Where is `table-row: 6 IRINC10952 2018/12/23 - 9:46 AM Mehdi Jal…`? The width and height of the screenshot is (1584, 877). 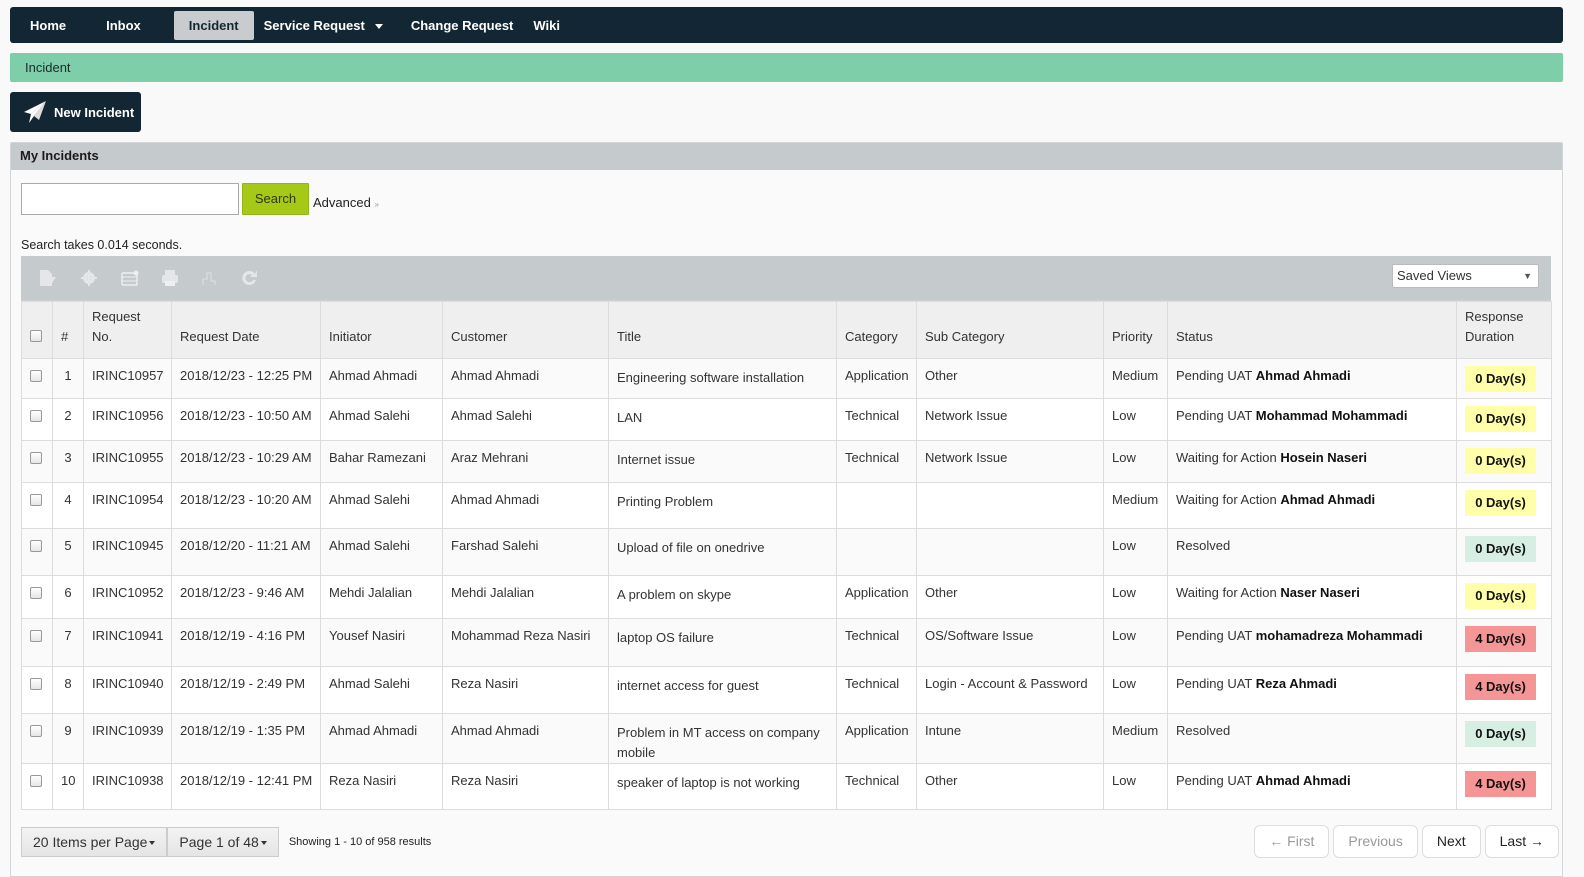 table-row: 6 IRINC10952 2018/12/23 - 9:46 AM Mehdi Jal… is located at coordinates (786, 597).